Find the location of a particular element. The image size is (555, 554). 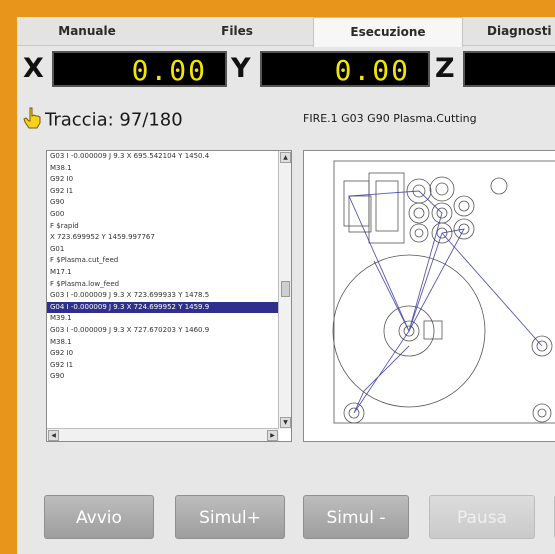

gcode-line: G00 is located at coordinates (163, 215).